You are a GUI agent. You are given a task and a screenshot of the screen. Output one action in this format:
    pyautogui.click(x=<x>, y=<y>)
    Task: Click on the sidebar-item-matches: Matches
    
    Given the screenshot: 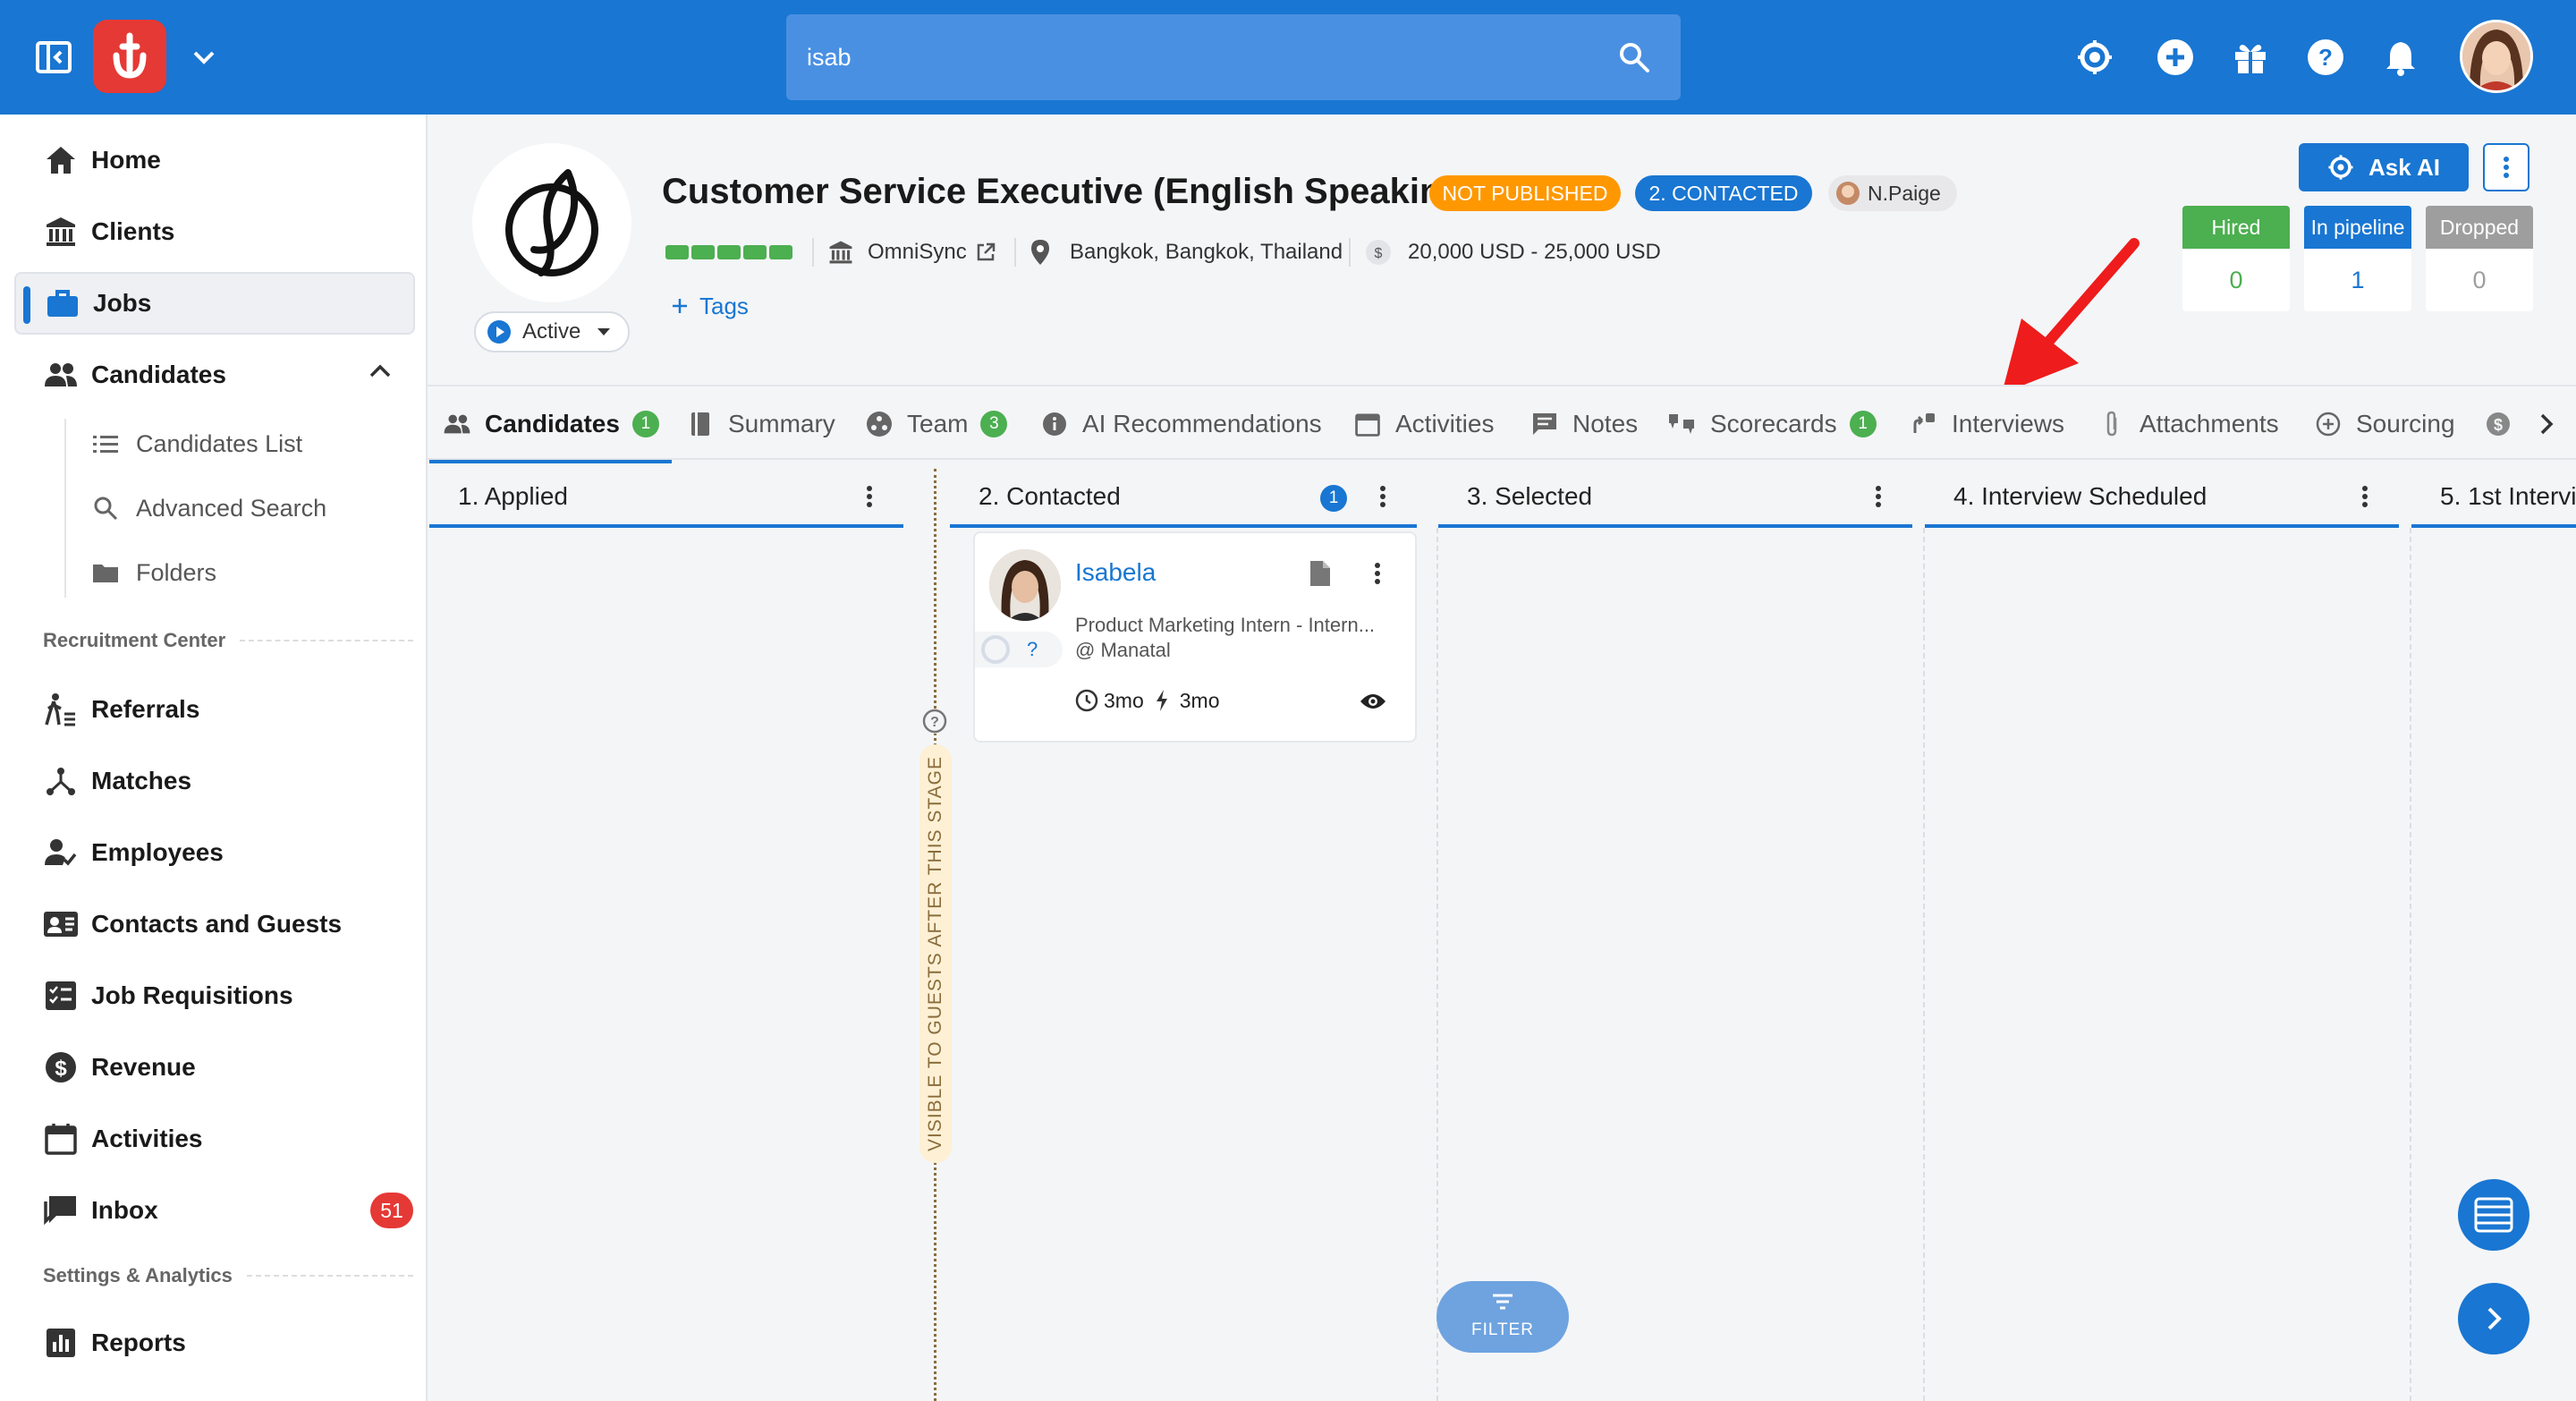 What is the action you would take?
    pyautogui.click(x=214, y=781)
    